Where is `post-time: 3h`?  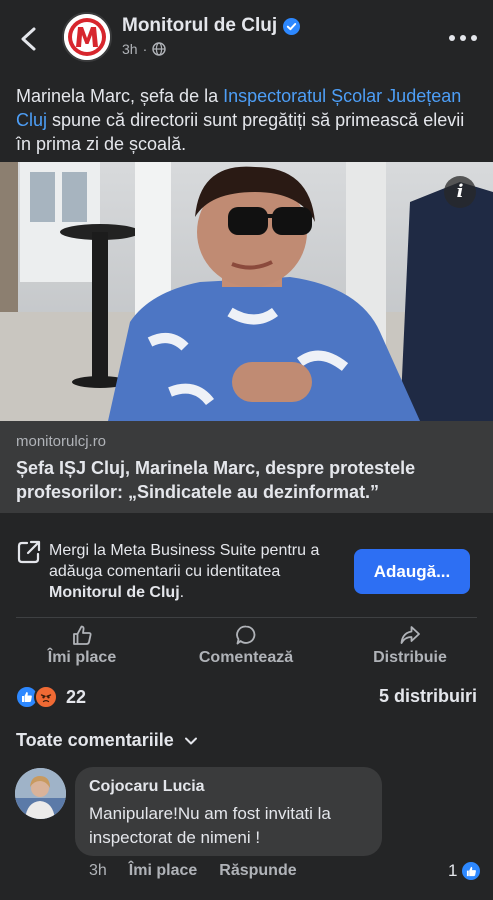
post-time: 3h is located at coordinates (130, 49).